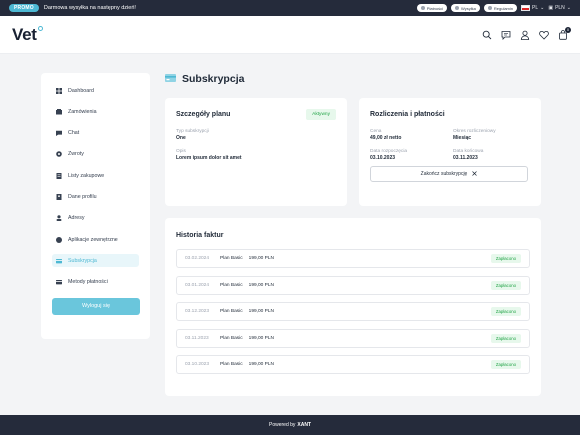  Describe the element at coordinates (376, 131) in the screenshot. I see `price-label: Cena` at that location.